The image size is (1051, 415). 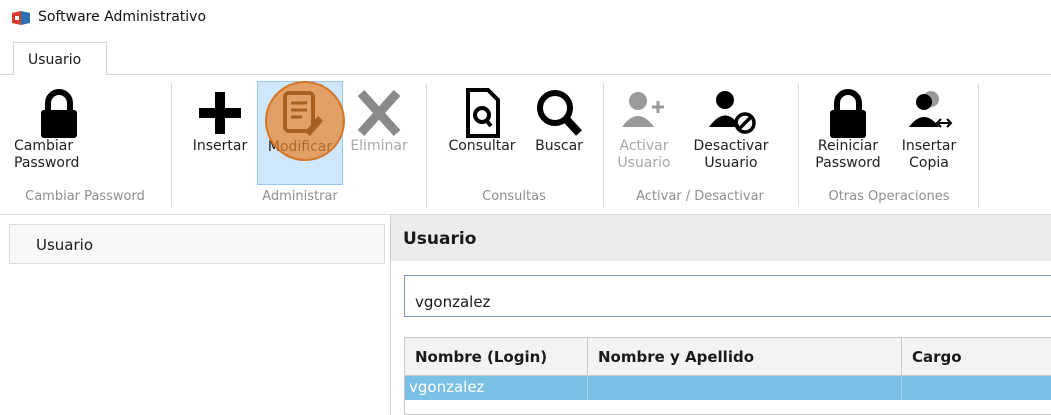 I want to click on ribbon-tab-strip: Usuario, so click(x=525, y=55).